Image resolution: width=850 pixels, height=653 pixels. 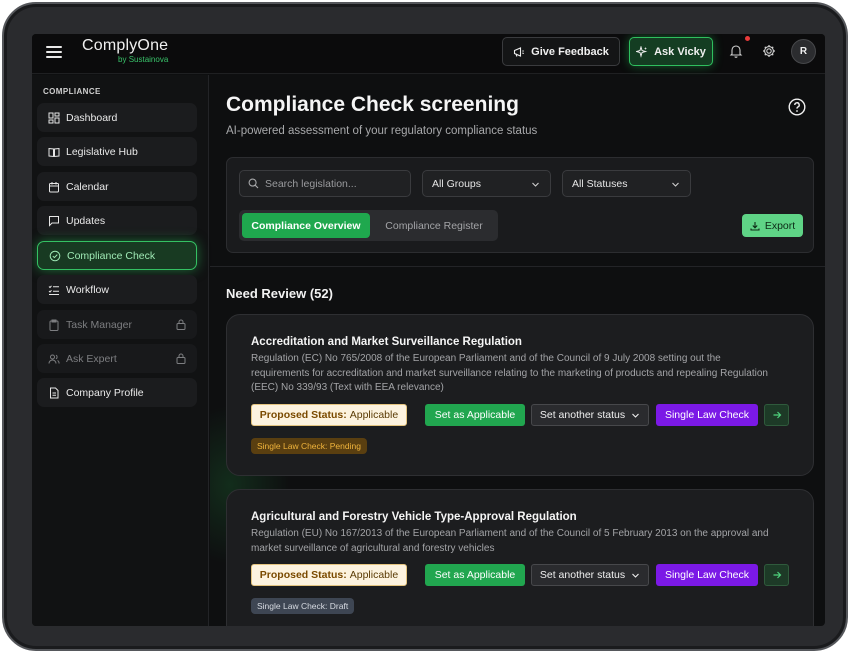 I want to click on sidebar-item-label: Compliance Check, so click(x=111, y=255).